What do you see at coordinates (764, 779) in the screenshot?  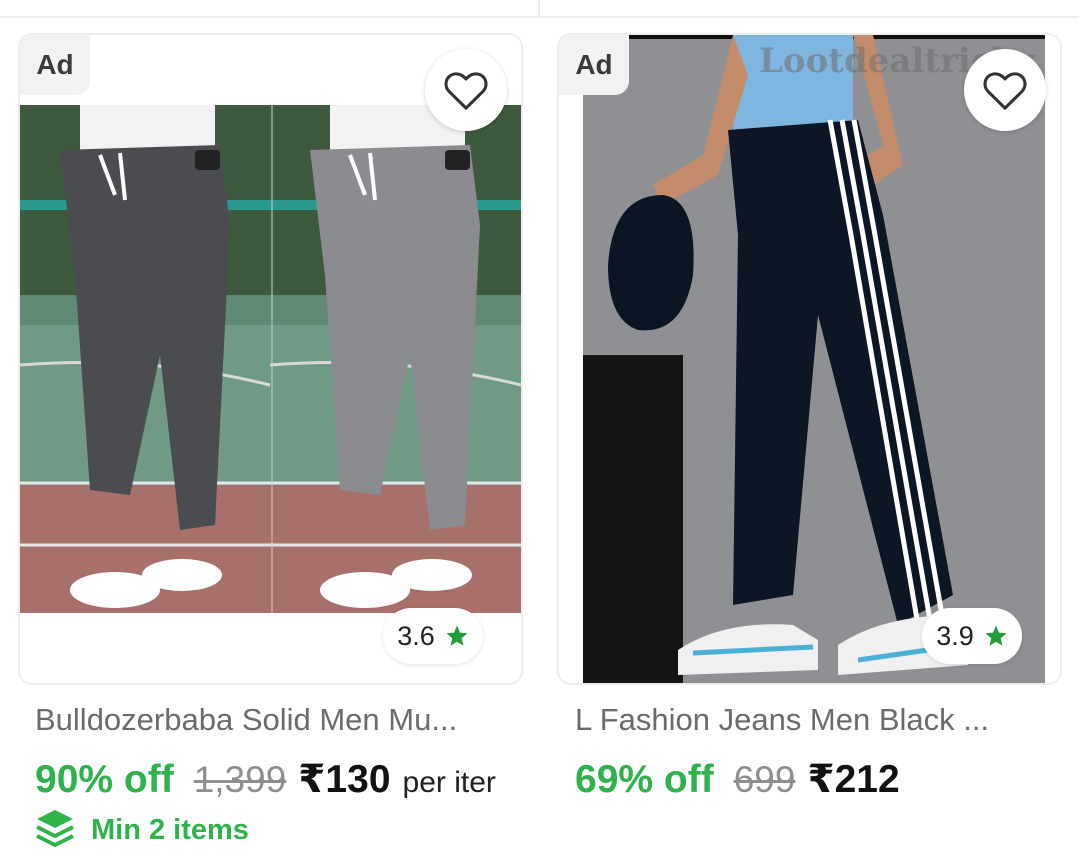 I see `original-price: 699` at bounding box center [764, 779].